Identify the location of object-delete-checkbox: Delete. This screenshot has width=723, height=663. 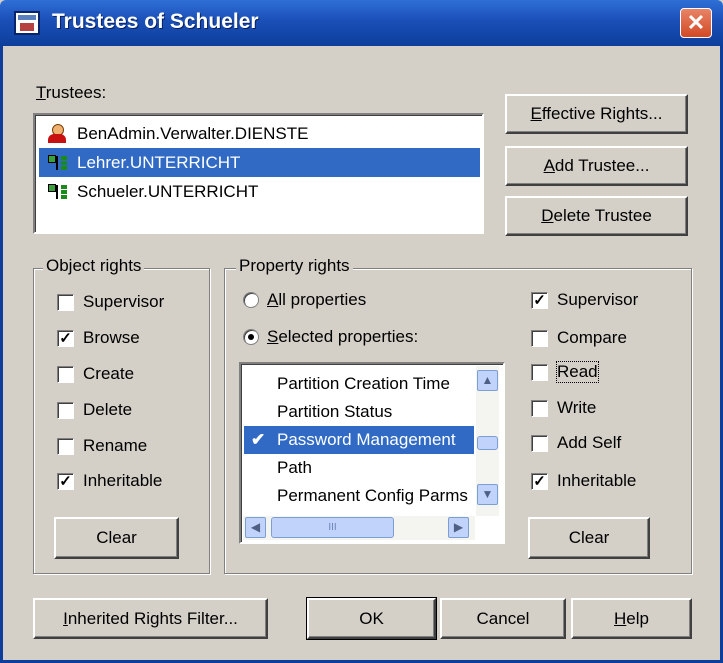
(94, 410).